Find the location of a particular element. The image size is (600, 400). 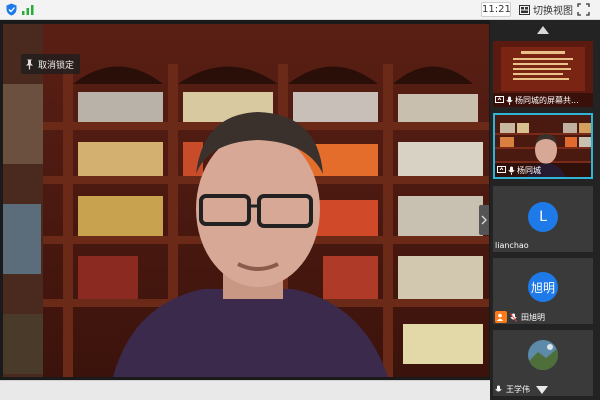

participant-name: 王学伟 is located at coordinates (518, 389).